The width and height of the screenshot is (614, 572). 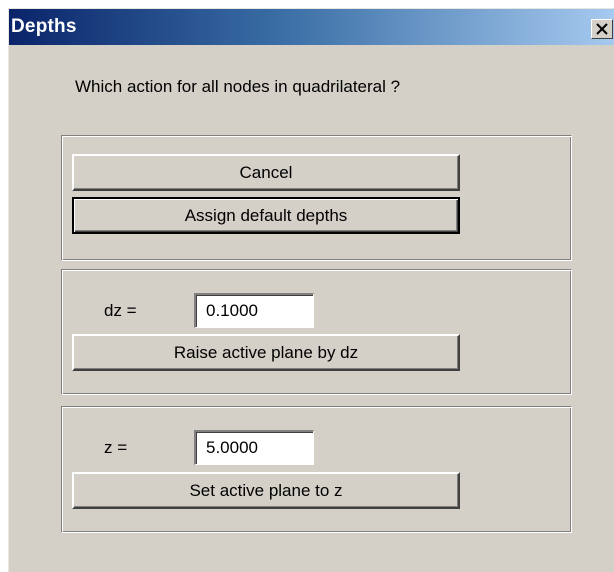 I want to click on cancel-button: Cancel, so click(x=266, y=172).